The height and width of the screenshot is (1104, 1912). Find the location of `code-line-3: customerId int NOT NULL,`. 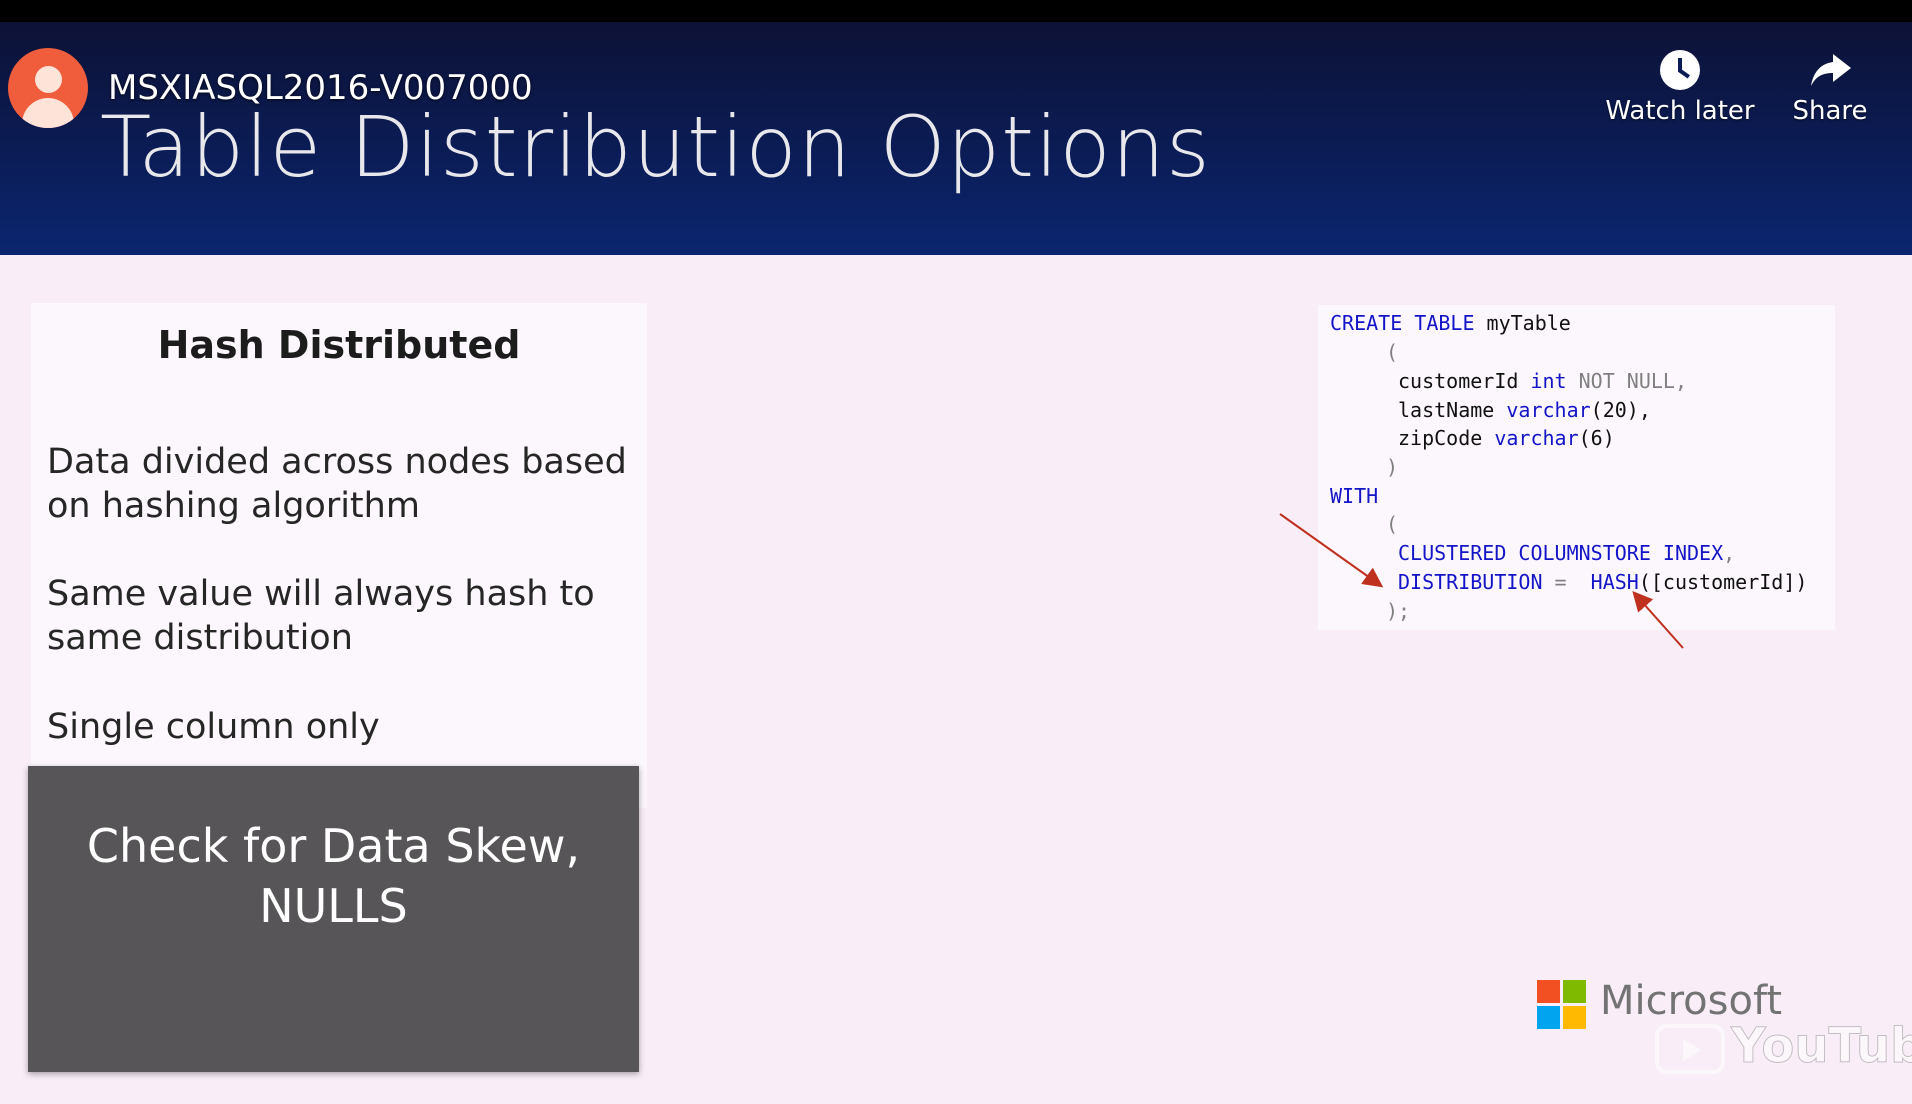

code-line-3: customerId int NOT NULL, is located at coordinates (1542, 381).